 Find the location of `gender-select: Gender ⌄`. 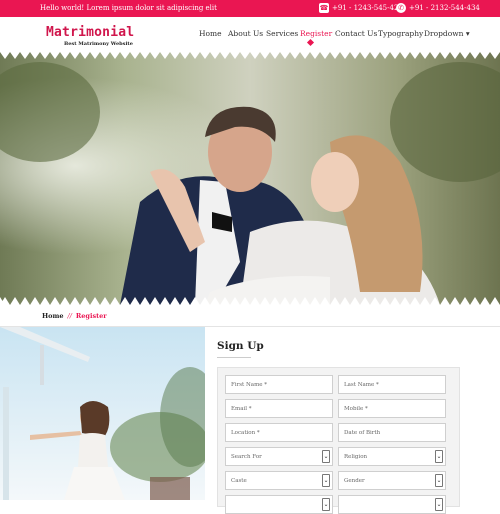

gender-select: Gender ⌄ is located at coordinates (392, 480).